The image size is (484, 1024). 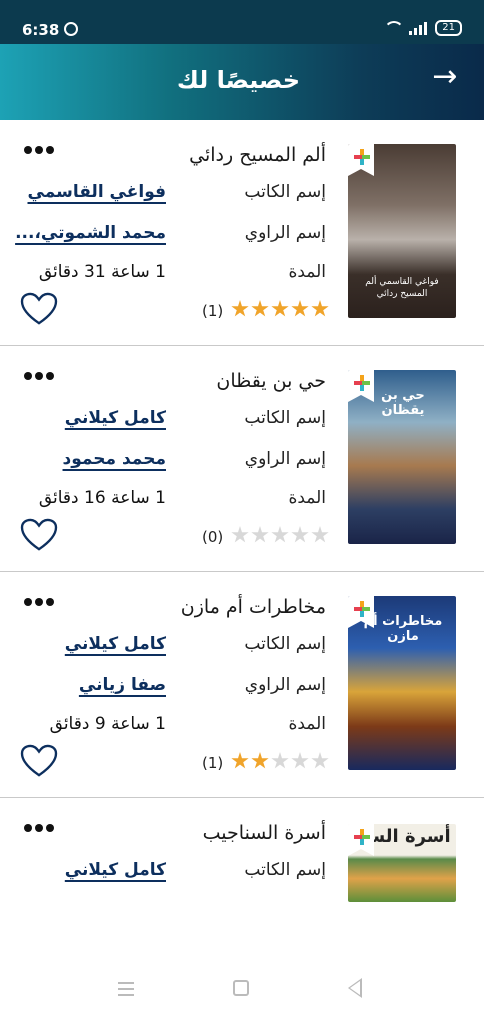 I want to click on wifi-icon, so click(x=394, y=28).